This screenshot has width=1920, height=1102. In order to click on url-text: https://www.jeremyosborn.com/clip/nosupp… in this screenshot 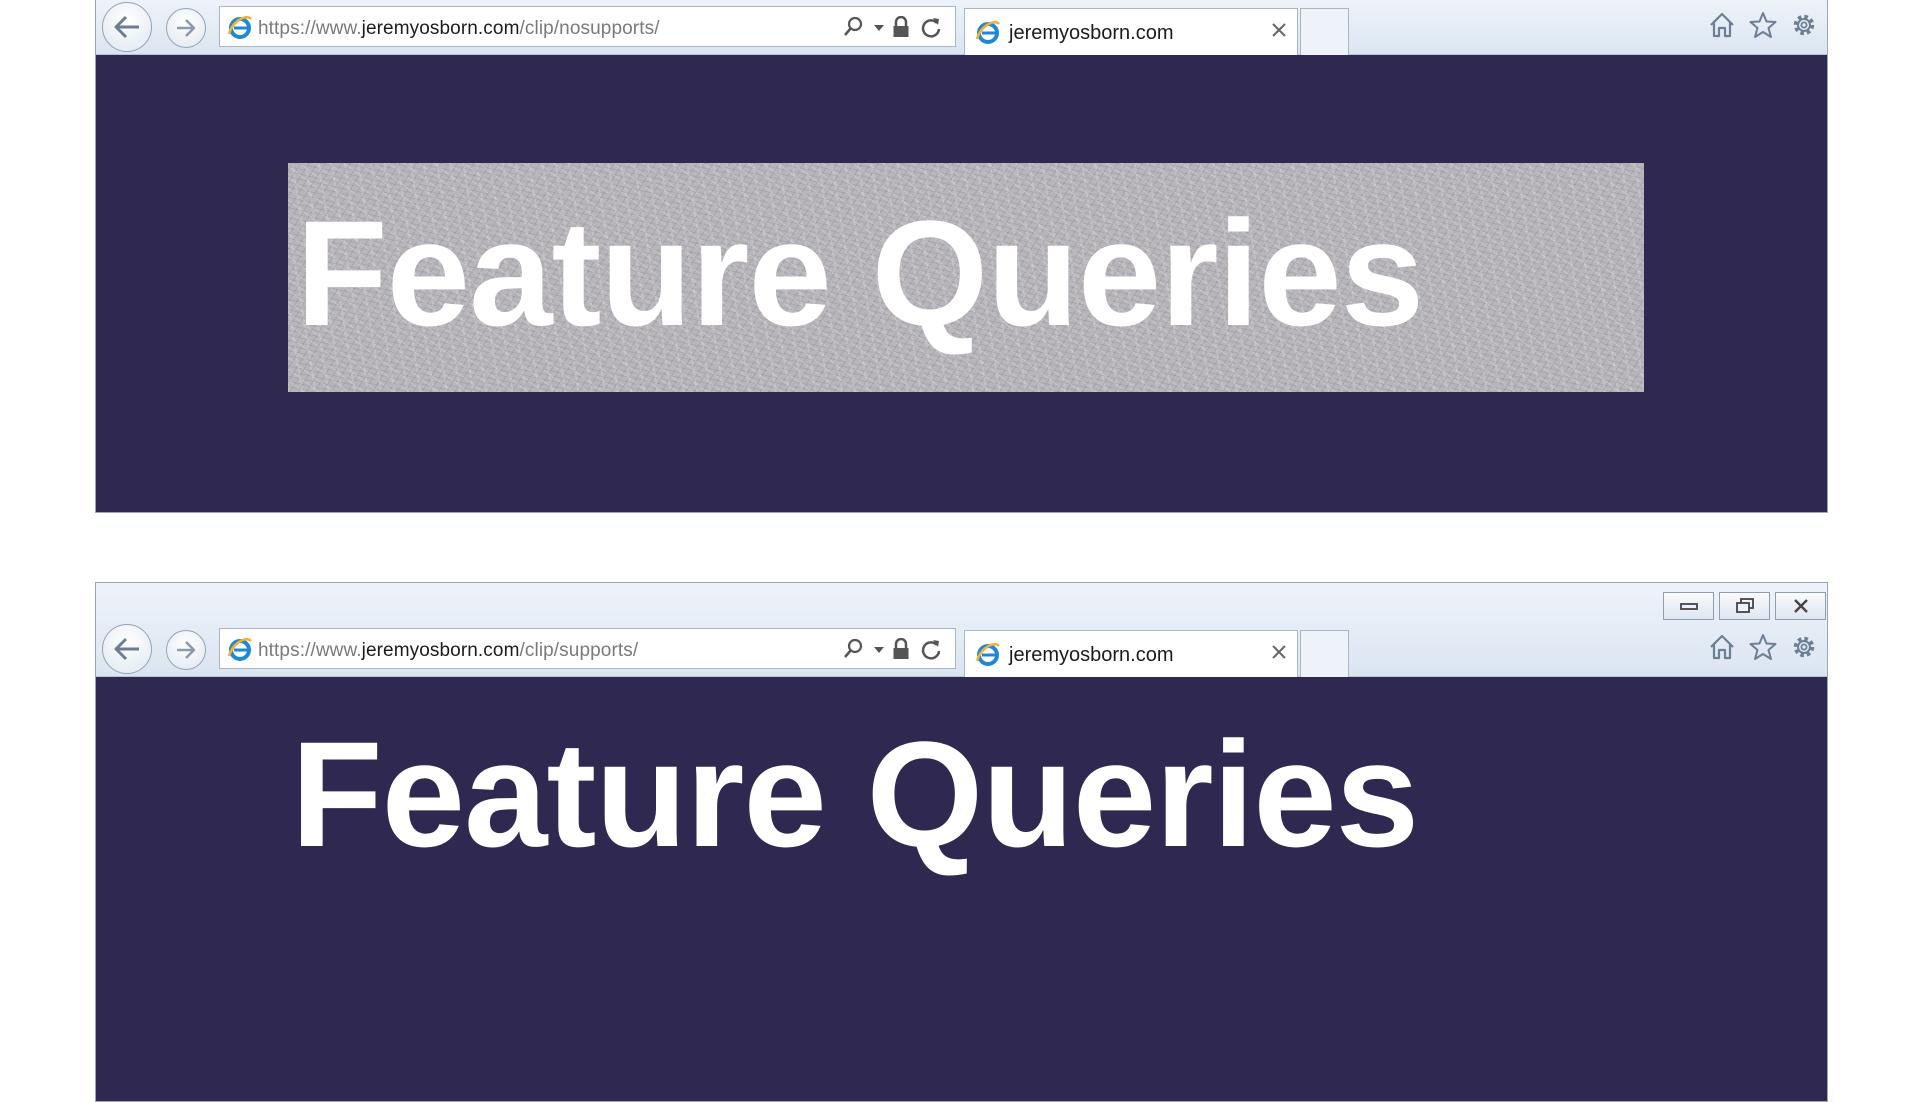, I will do `click(459, 29)`.